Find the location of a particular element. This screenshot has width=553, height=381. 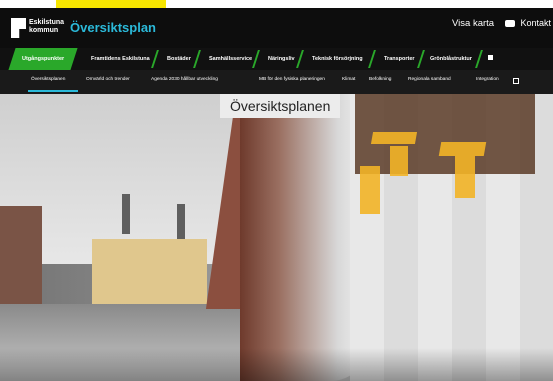

kontakt-link: Kontakt is located at coordinates (528, 23).